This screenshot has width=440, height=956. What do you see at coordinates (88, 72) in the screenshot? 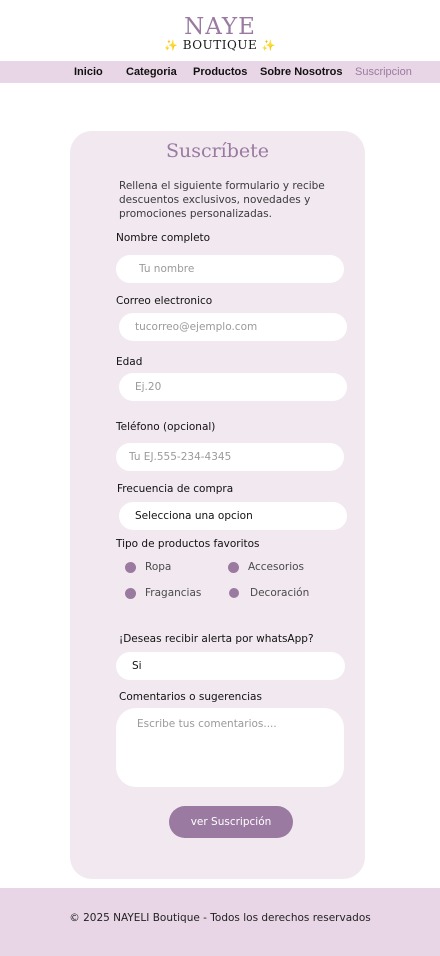
I see `nav-item-inicio: Inicio` at bounding box center [88, 72].